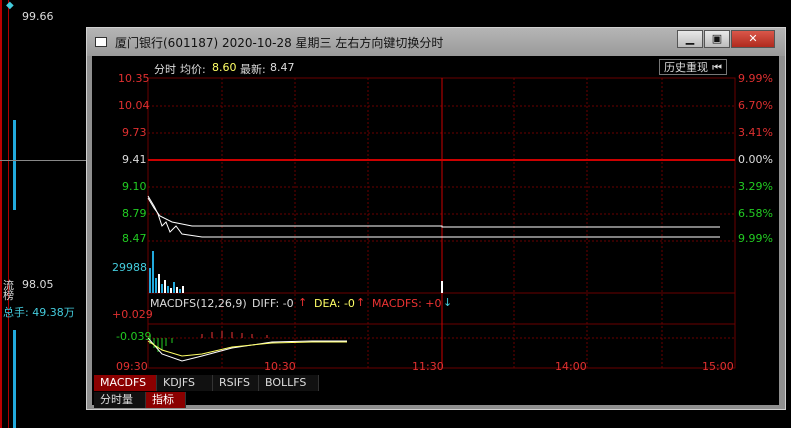 Image resolution: width=791 pixels, height=428 pixels. I want to click on tab-rsifs: RSIFS, so click(236, 383).